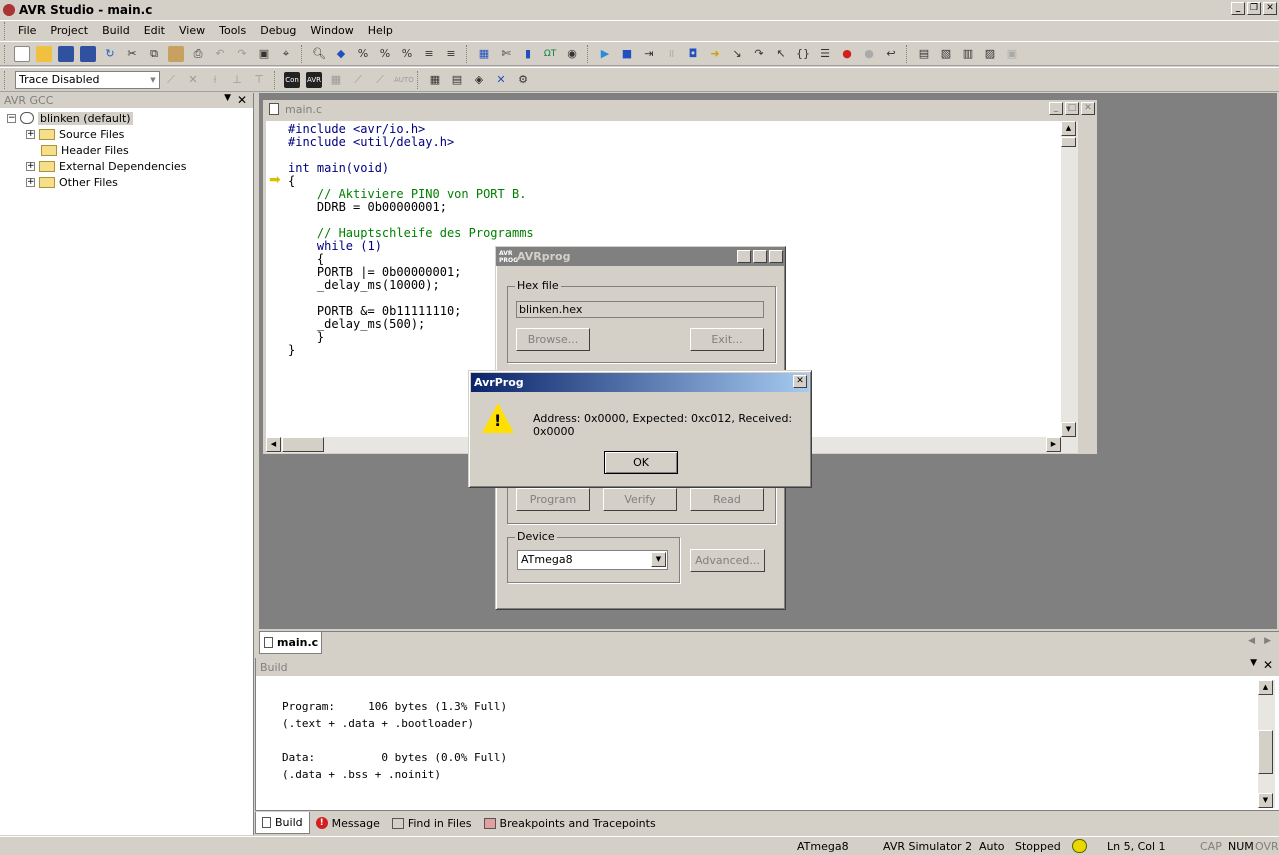 Image resolution: width=1279 pixels, height=855 pixels. I want to click on code-line: #include <util/delay.h>, so click(411, 142).